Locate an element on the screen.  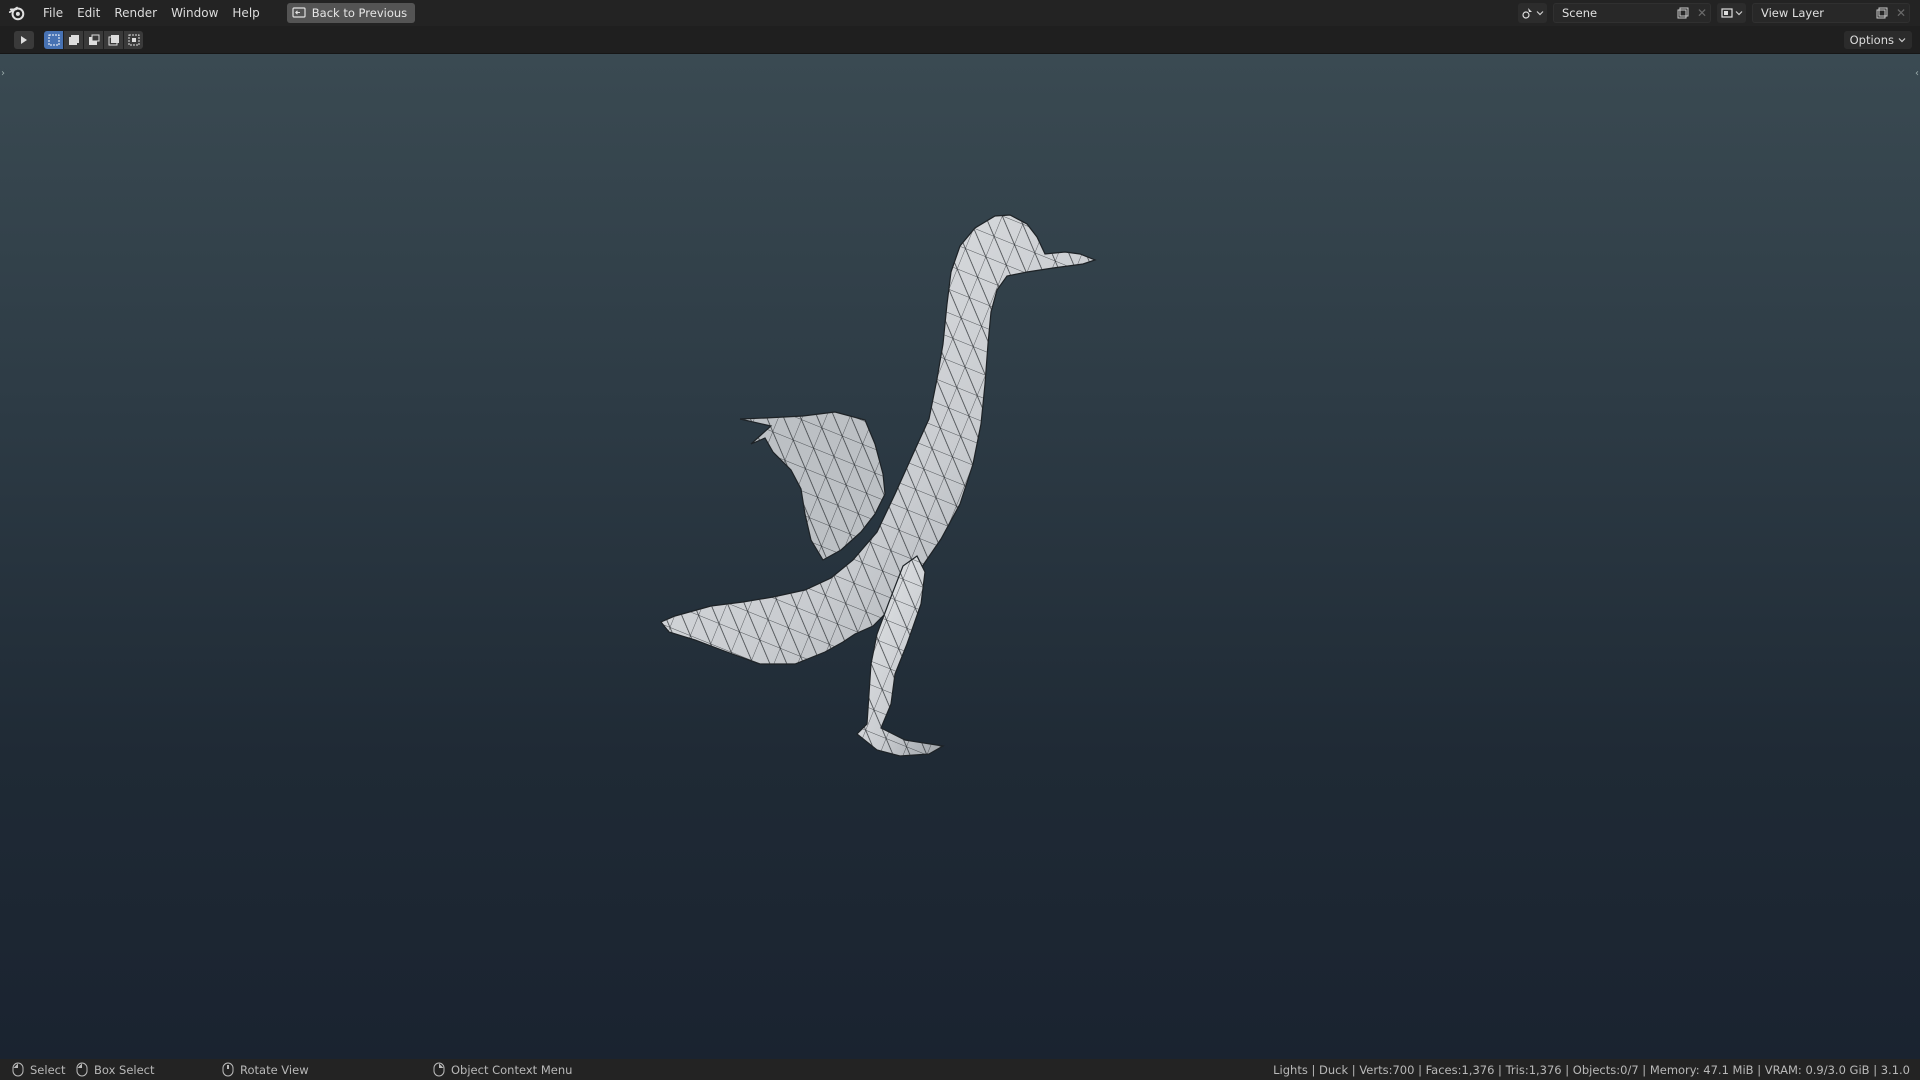
hint-box-select: Box Select is located at coordinates (115, 1069).